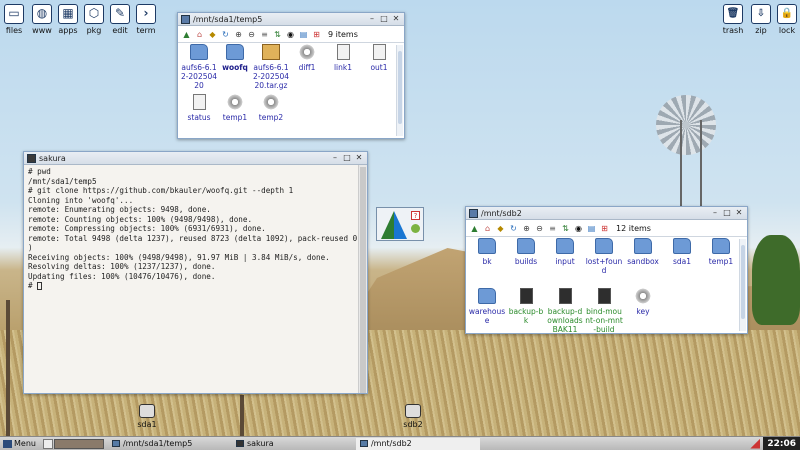 The image size is (800, 450). I want to click on drive-sdb2: sdb2, so click(413, 416).